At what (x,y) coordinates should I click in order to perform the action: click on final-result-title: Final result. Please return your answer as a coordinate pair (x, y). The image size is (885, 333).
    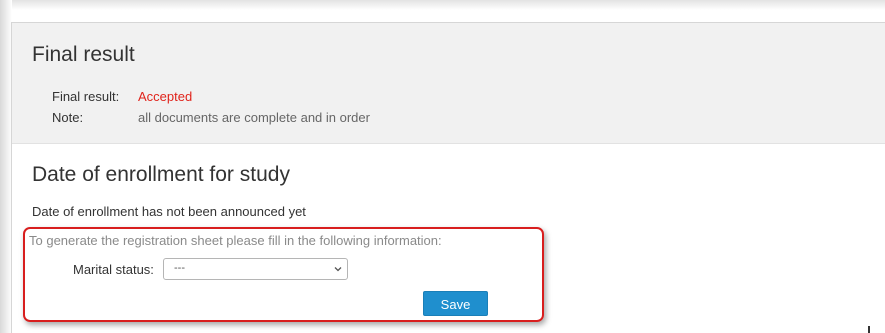
    Looking at the image, I should click on (83, 54).